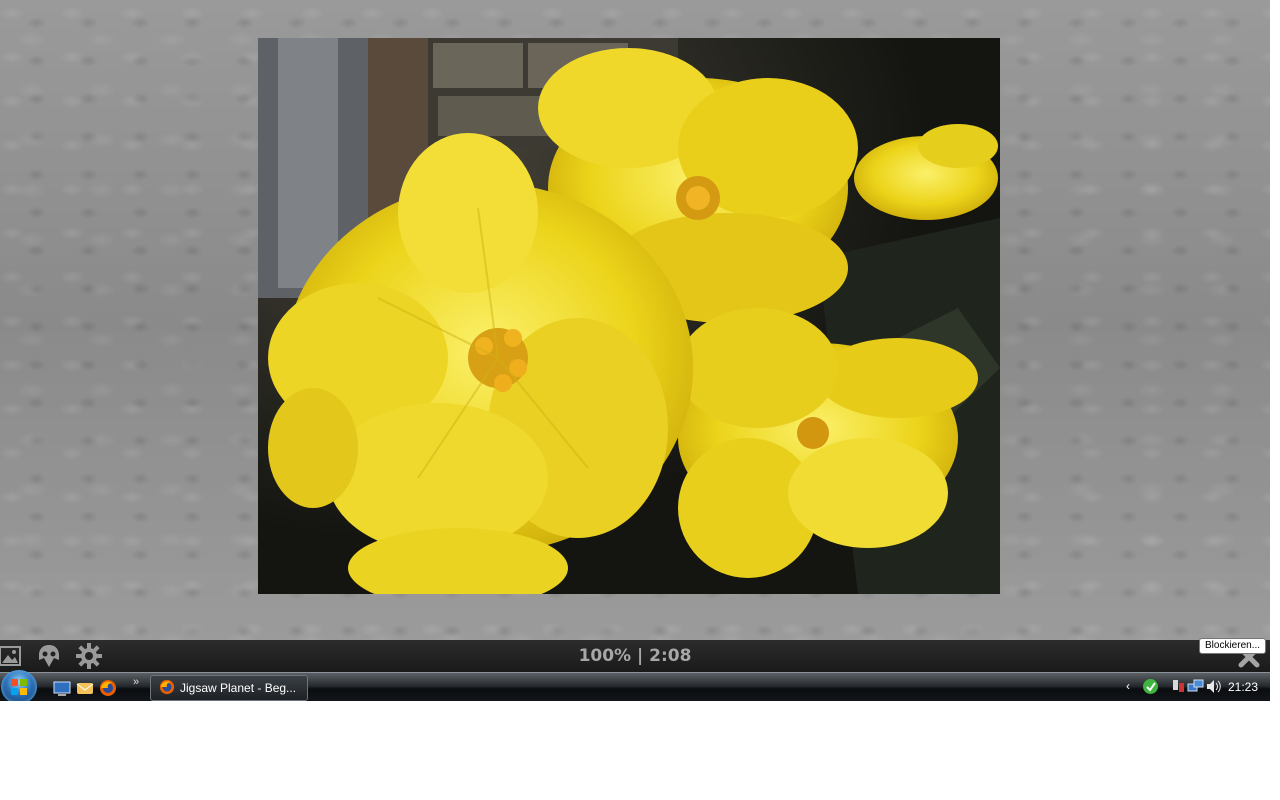 This screenshot has height=800, width=1280. I want to click on windows-start-icon, so click(19, 687).